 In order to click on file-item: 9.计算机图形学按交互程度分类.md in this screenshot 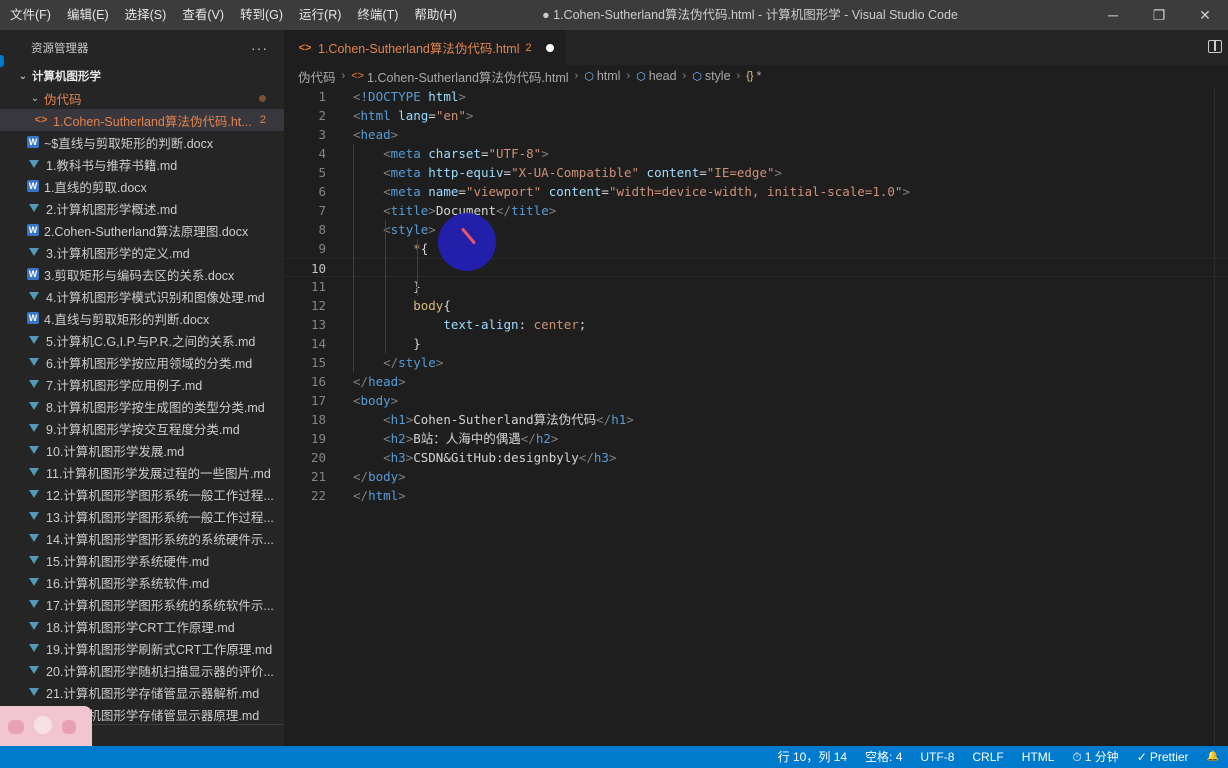, I will do `click(142, 428)`.